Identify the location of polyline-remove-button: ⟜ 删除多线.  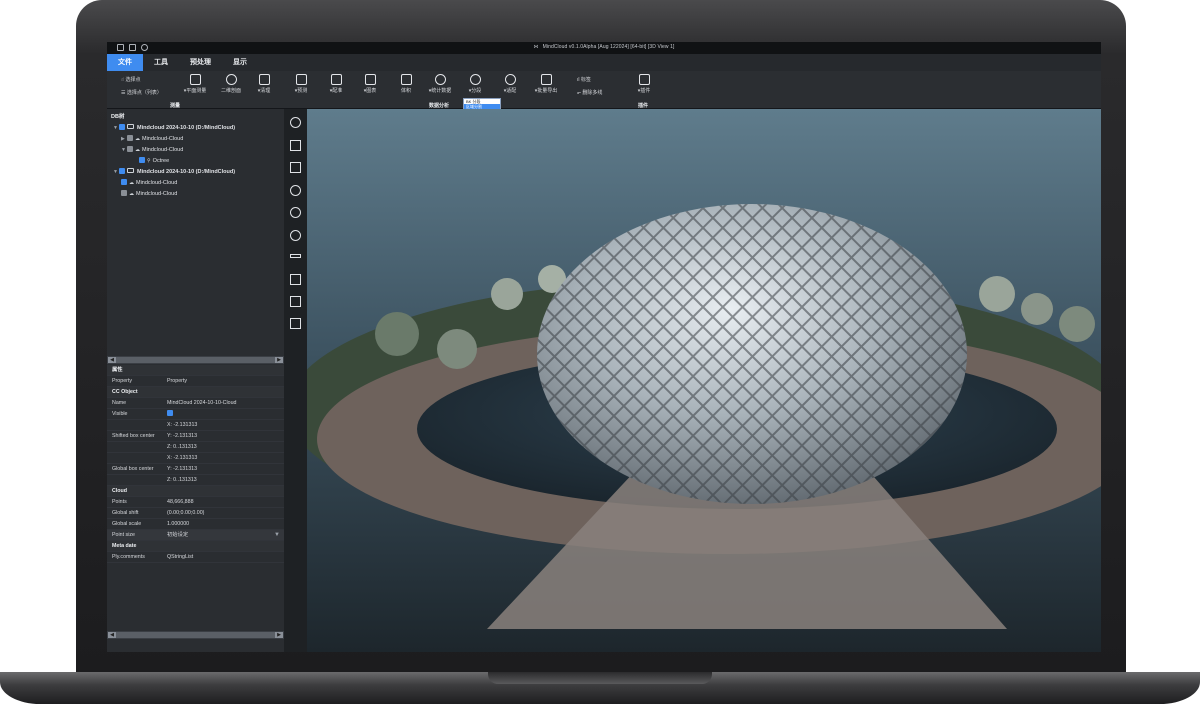
(589, 92).